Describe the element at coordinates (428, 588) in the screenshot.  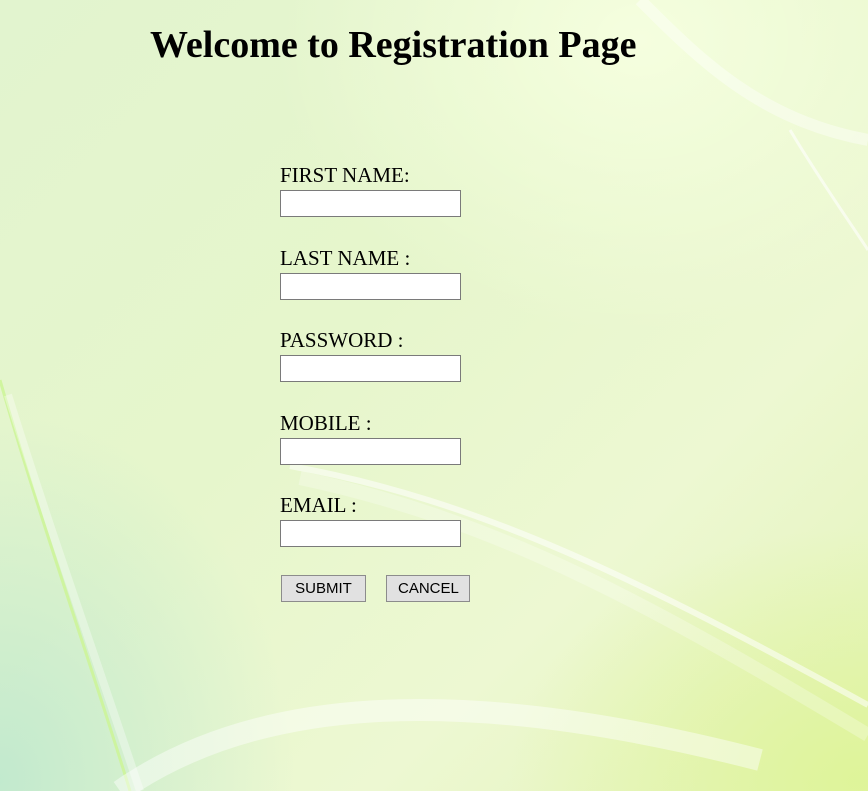
I see `cancel-button: CANCEL` at that location.